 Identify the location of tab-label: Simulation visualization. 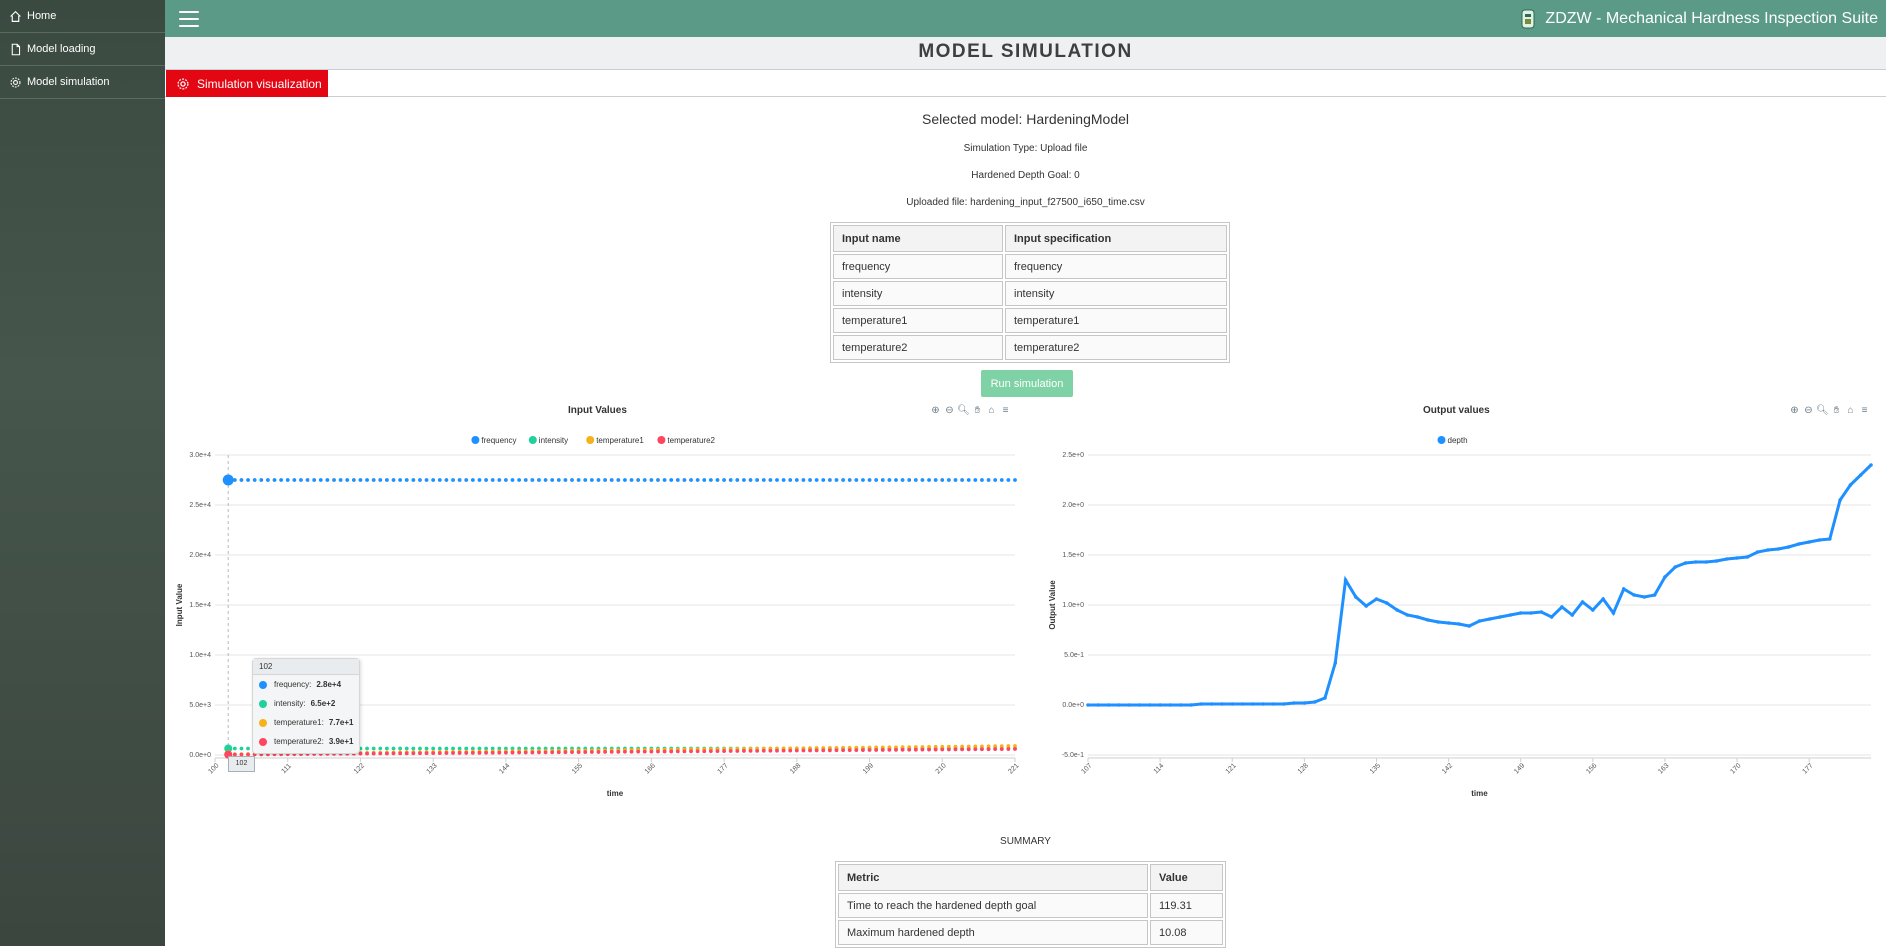
(259, 83).